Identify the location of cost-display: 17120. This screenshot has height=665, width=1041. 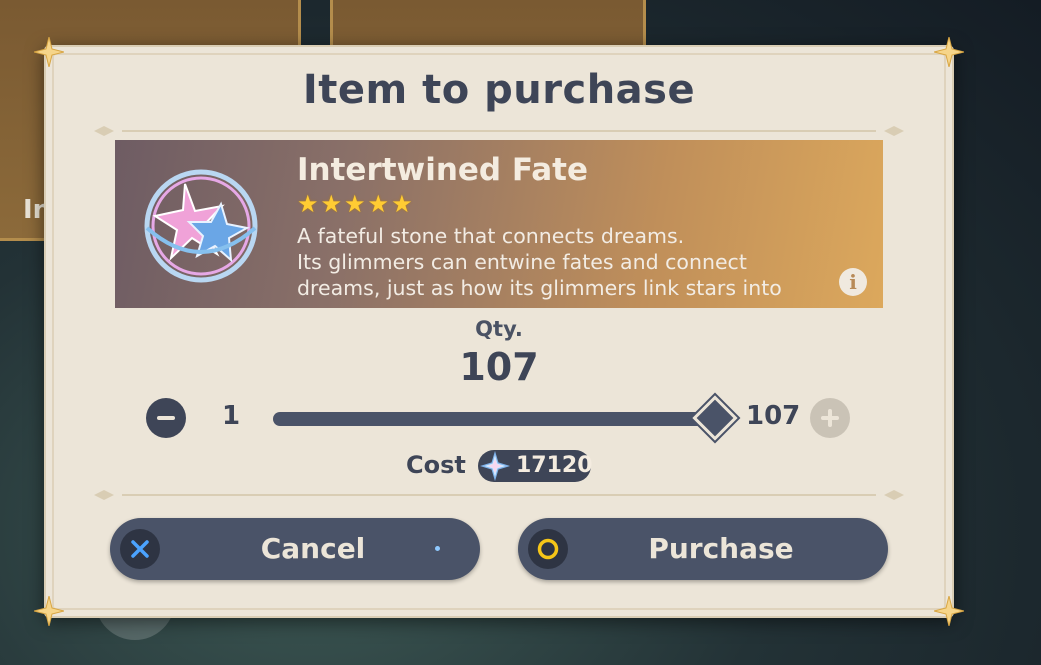
(535, 466).